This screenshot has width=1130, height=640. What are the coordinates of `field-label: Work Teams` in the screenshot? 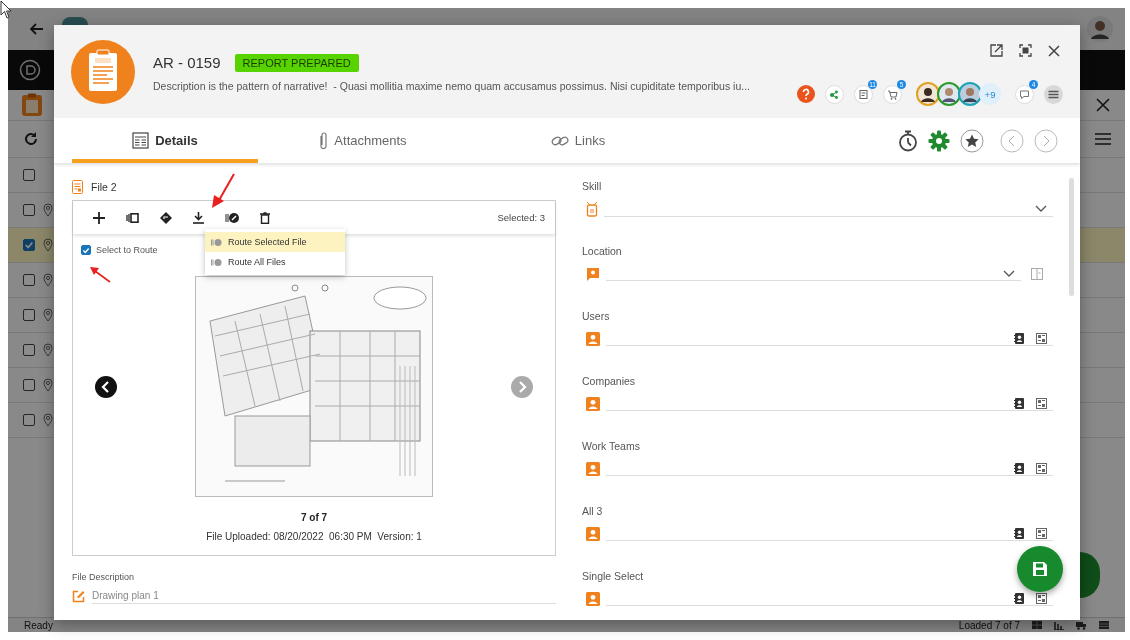 It's located at (611, 446).